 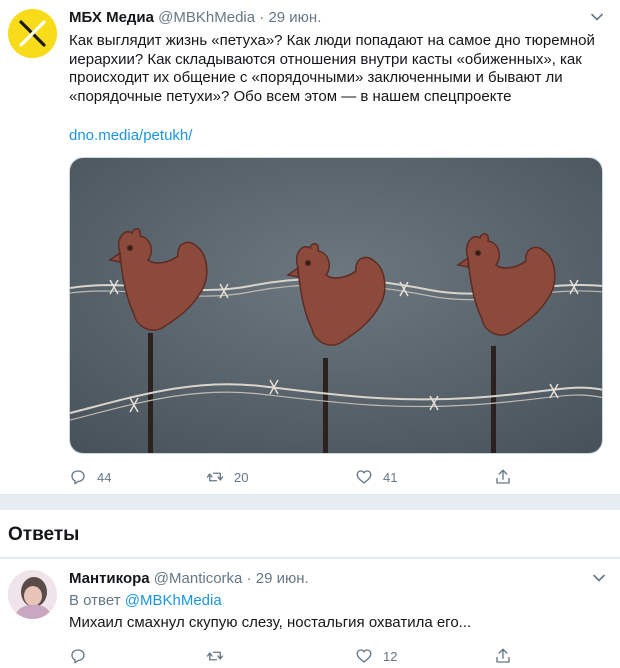 I want to click on reply-author-name: Мантикора, so click(x=109, y=578).